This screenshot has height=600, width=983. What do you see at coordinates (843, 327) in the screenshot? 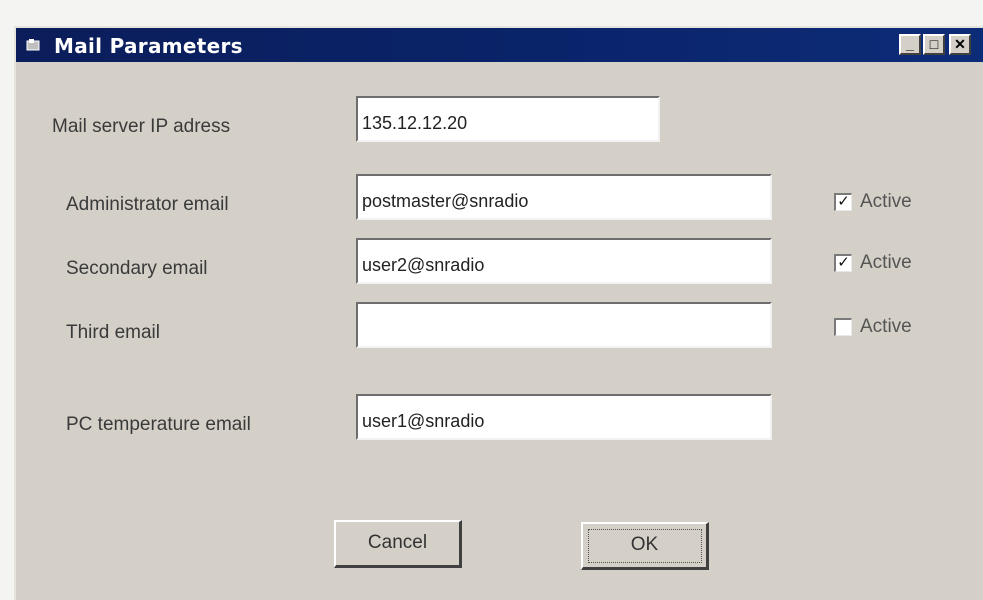
I see `empty-checkbox-icon` at bounding box center [843, 327].